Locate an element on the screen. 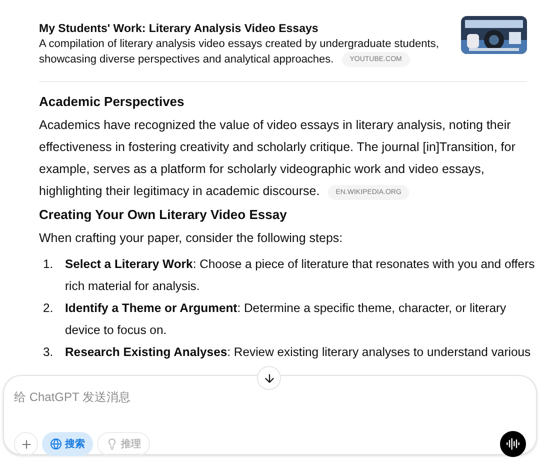 The height and width of the screenshot is (459, 554). scroll-down-button is located at coordinates (269, 378).